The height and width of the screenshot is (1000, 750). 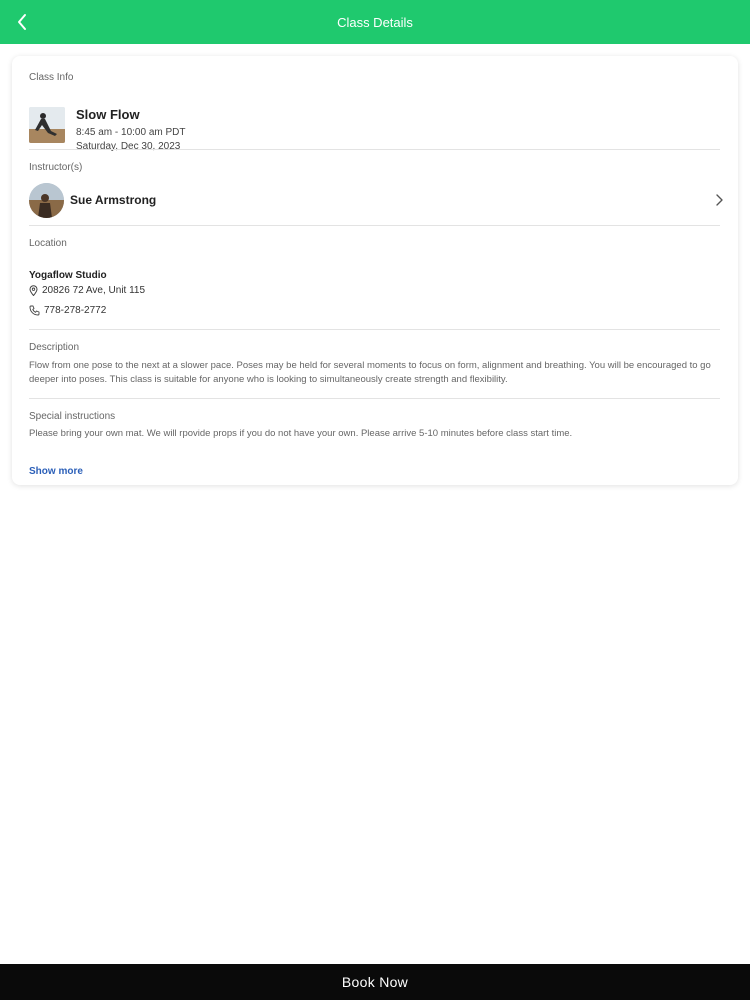 What do you see at coordinates (34, 310) in the screenshot?
I see `phone-icon` at bounding box center [34, 310].